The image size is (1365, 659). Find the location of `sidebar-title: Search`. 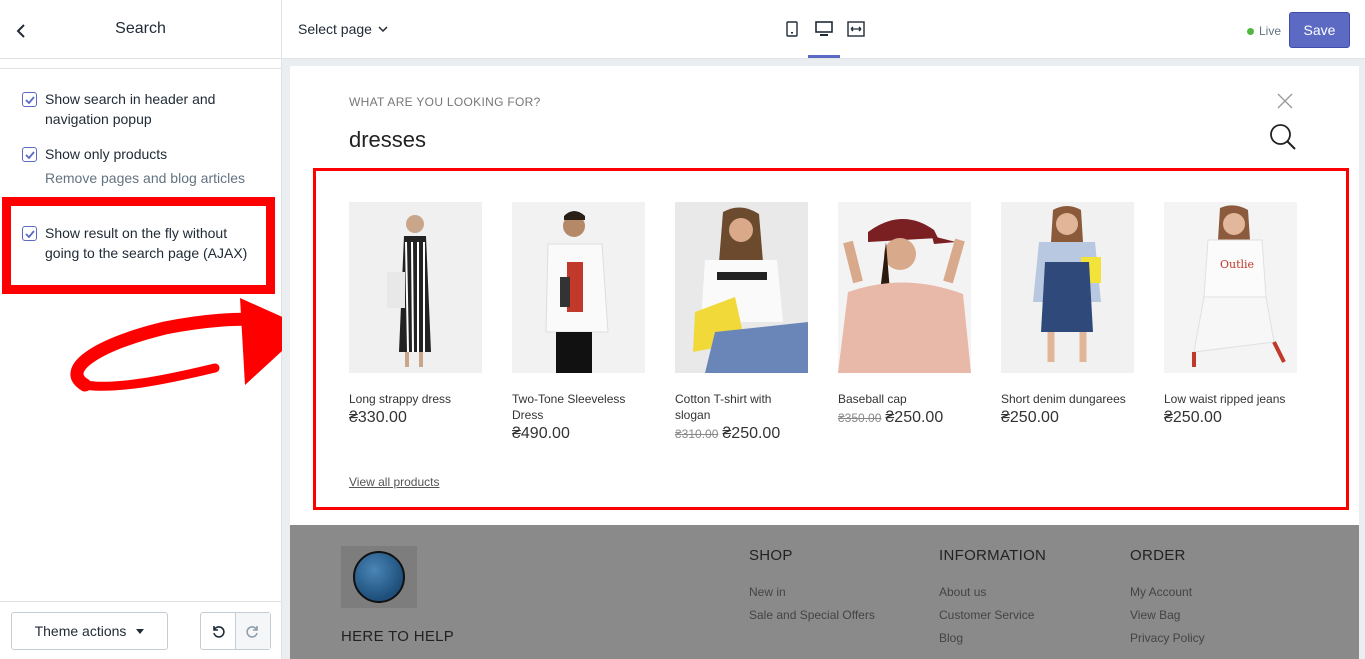

sidebar-title: Search is located at coordinates (140, 28).